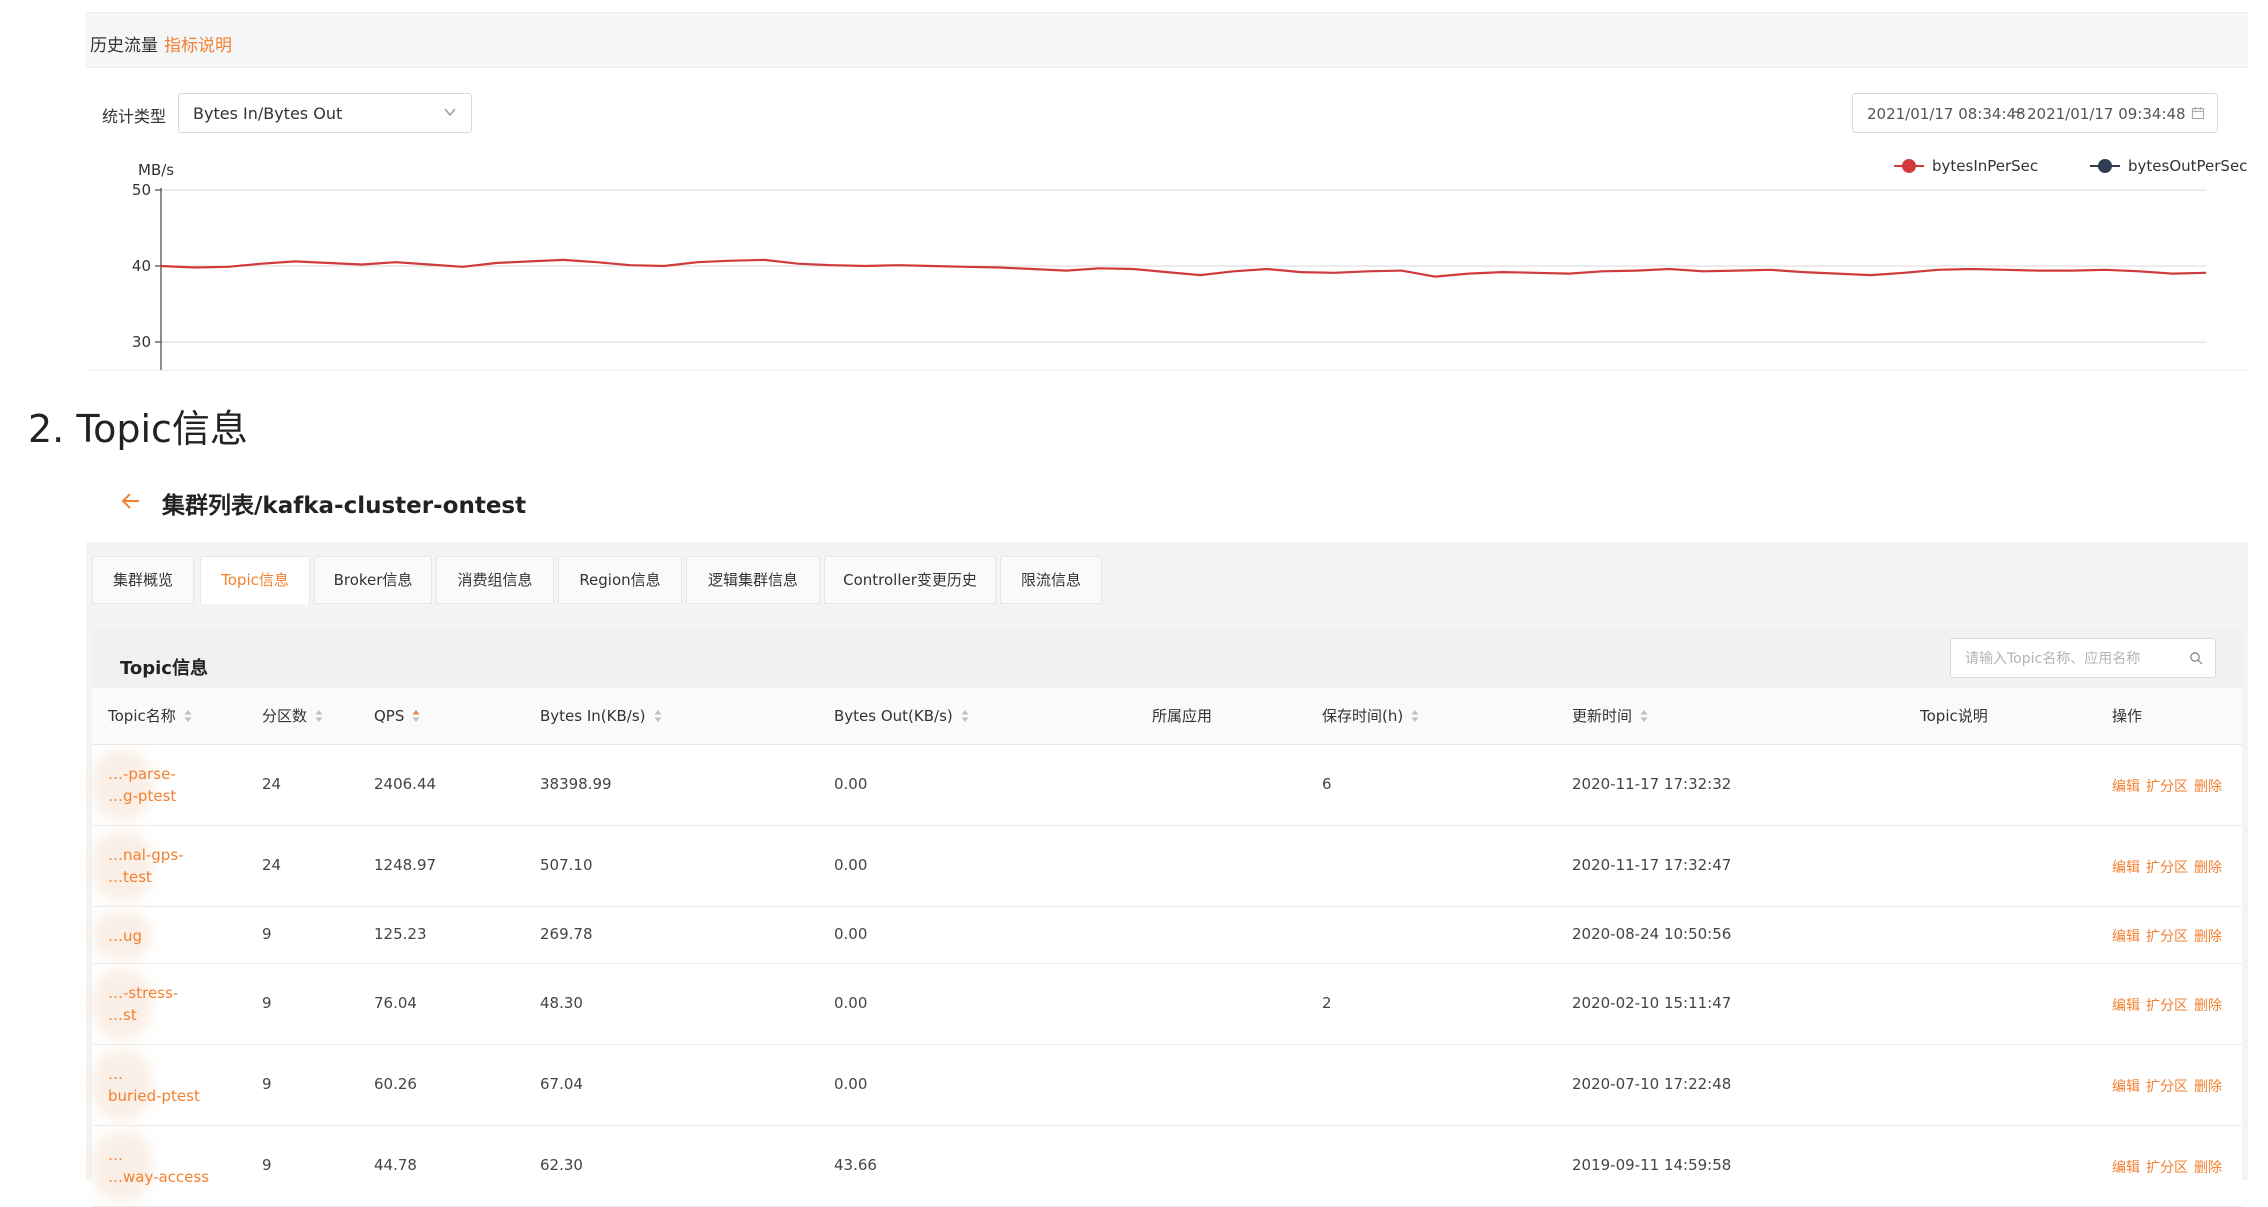 Image resolution: width=2268 pixels, height=1207 pixels. What do you see at coordinates (373, 580) in the screenshot?
I see `tab-broker-info: Broker信息` at bounding box center [373, 580].